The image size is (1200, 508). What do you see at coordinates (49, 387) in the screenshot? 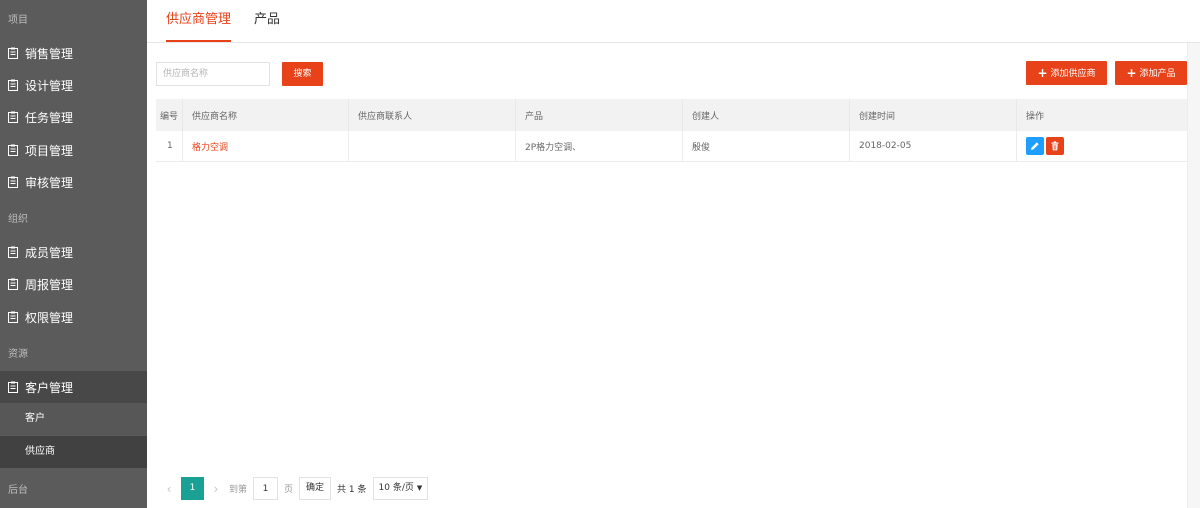
I see `sidebar-item-label: 客户管理` at bounding box center [49, 387].